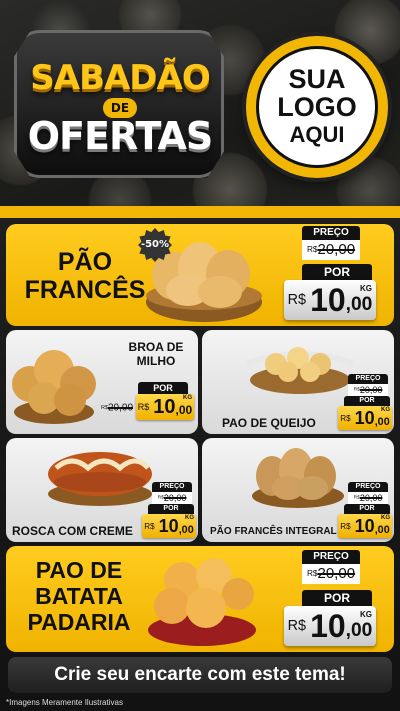 Image resolution: width=400 pixels, height=711 pixels. I want to click on product-name-line: ROSCA COM CREME, so click(72, 531).